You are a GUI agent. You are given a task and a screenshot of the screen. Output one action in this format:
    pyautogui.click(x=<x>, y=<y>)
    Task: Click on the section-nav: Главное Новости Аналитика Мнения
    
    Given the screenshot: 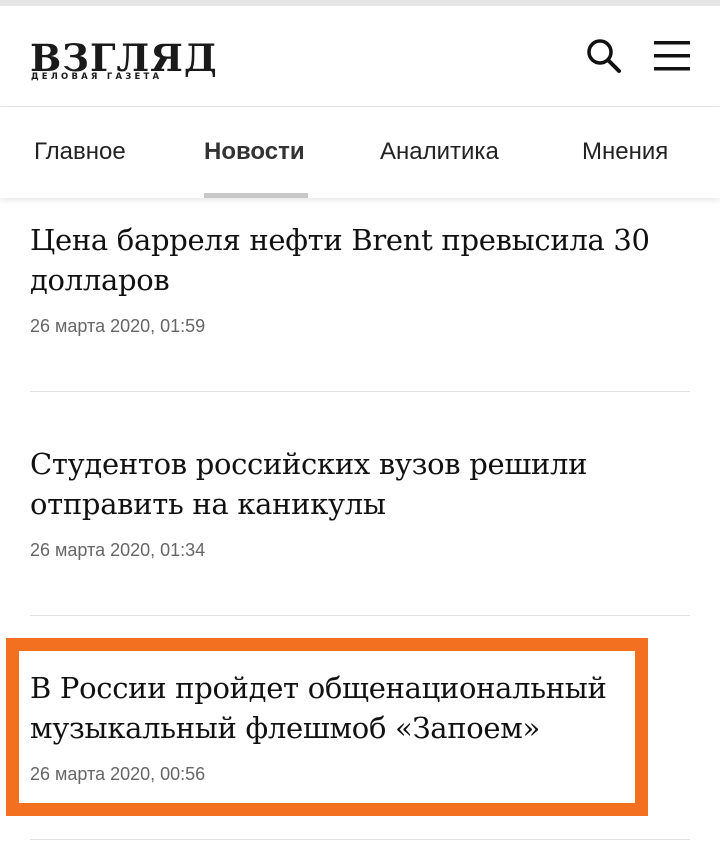 What is the action you would take?
    pyautogui.click(x=360, y=152)
    